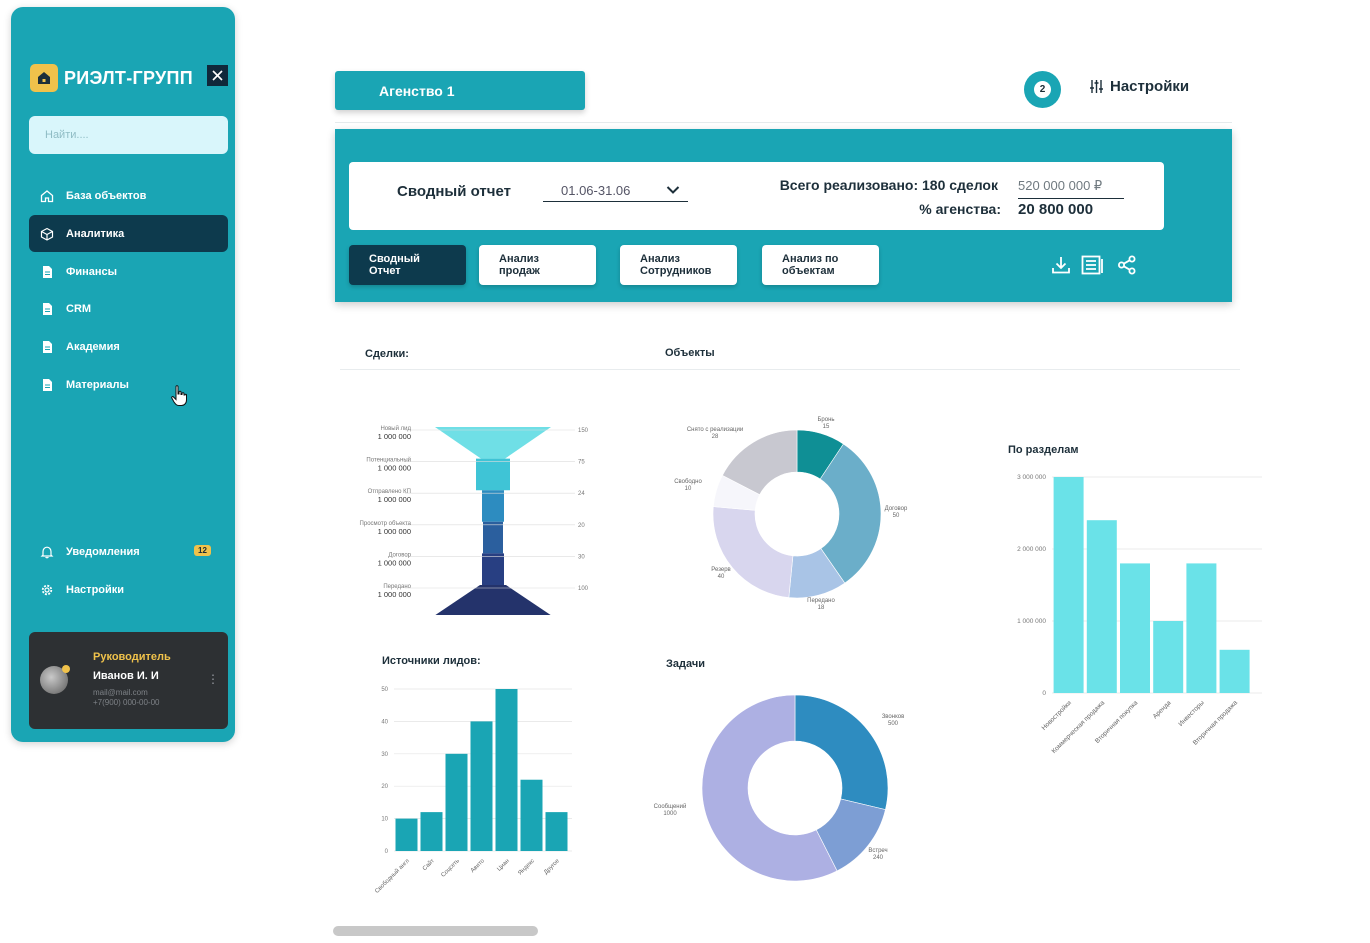 The image size is (1370, 943). What do you see at coordinates (128, 346) in the screenshot?
I see `sidebar-item-academy: Академия` at bounding box center [128, 346].